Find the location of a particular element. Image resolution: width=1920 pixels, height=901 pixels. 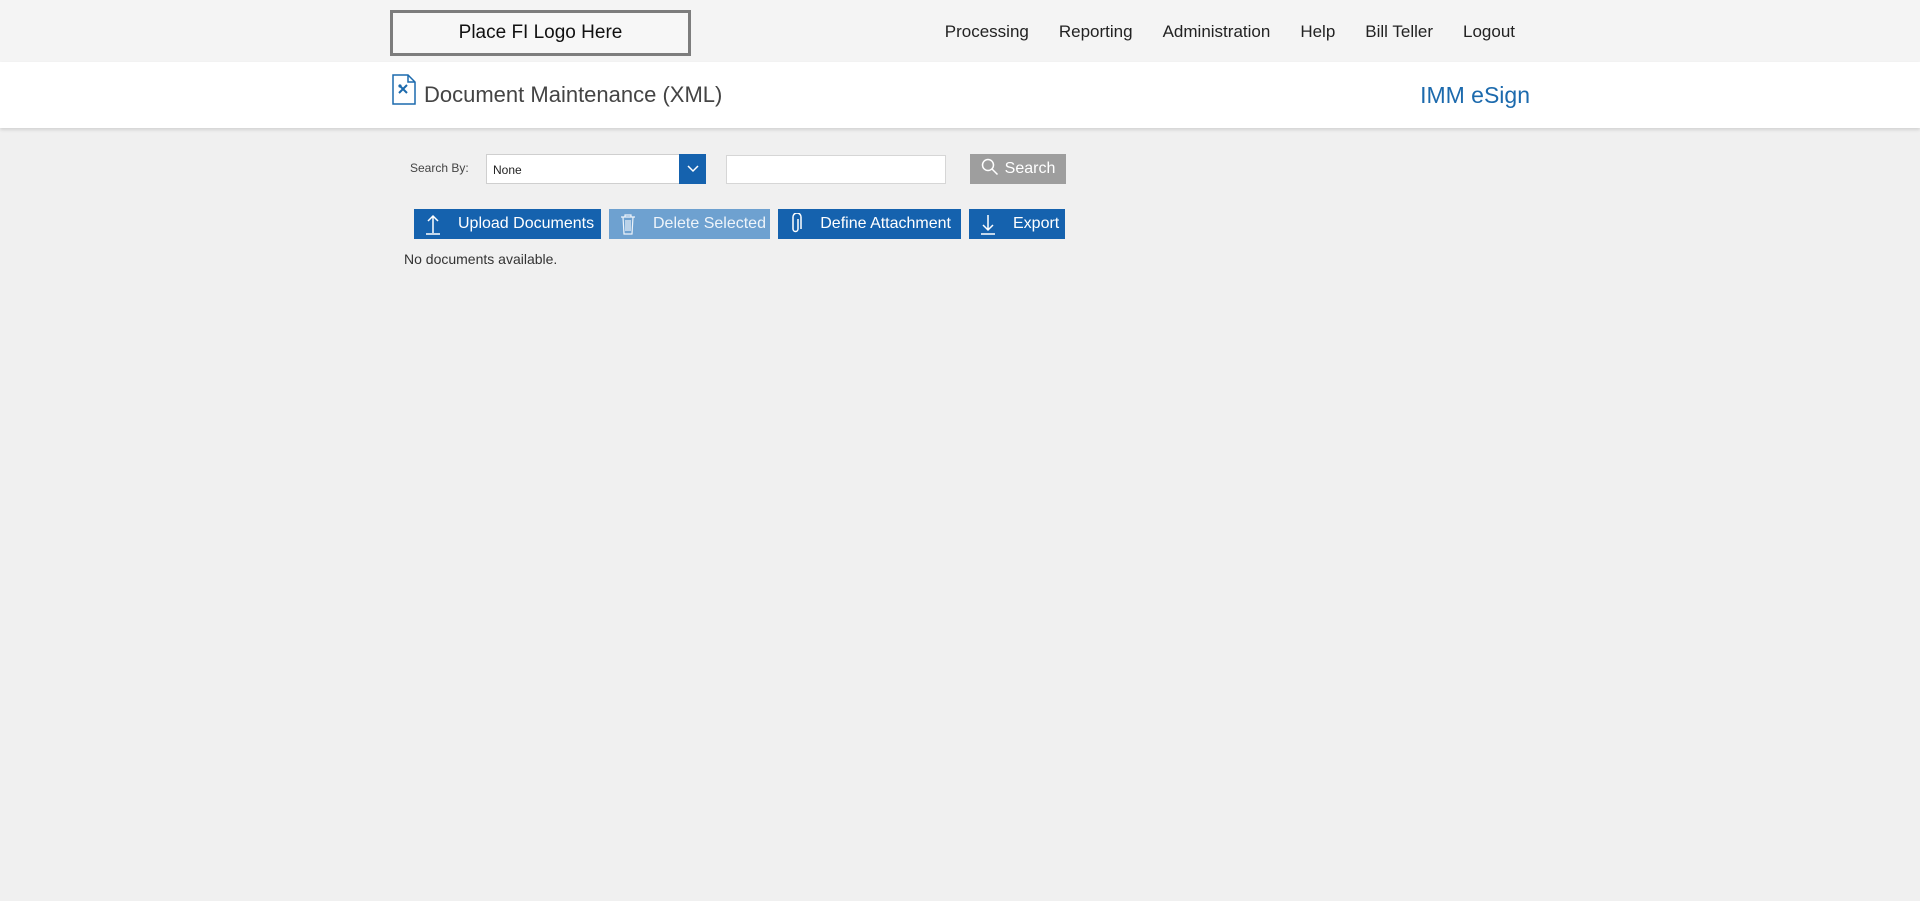

search-by-label: Search By: is located at coordinates (439, 168).